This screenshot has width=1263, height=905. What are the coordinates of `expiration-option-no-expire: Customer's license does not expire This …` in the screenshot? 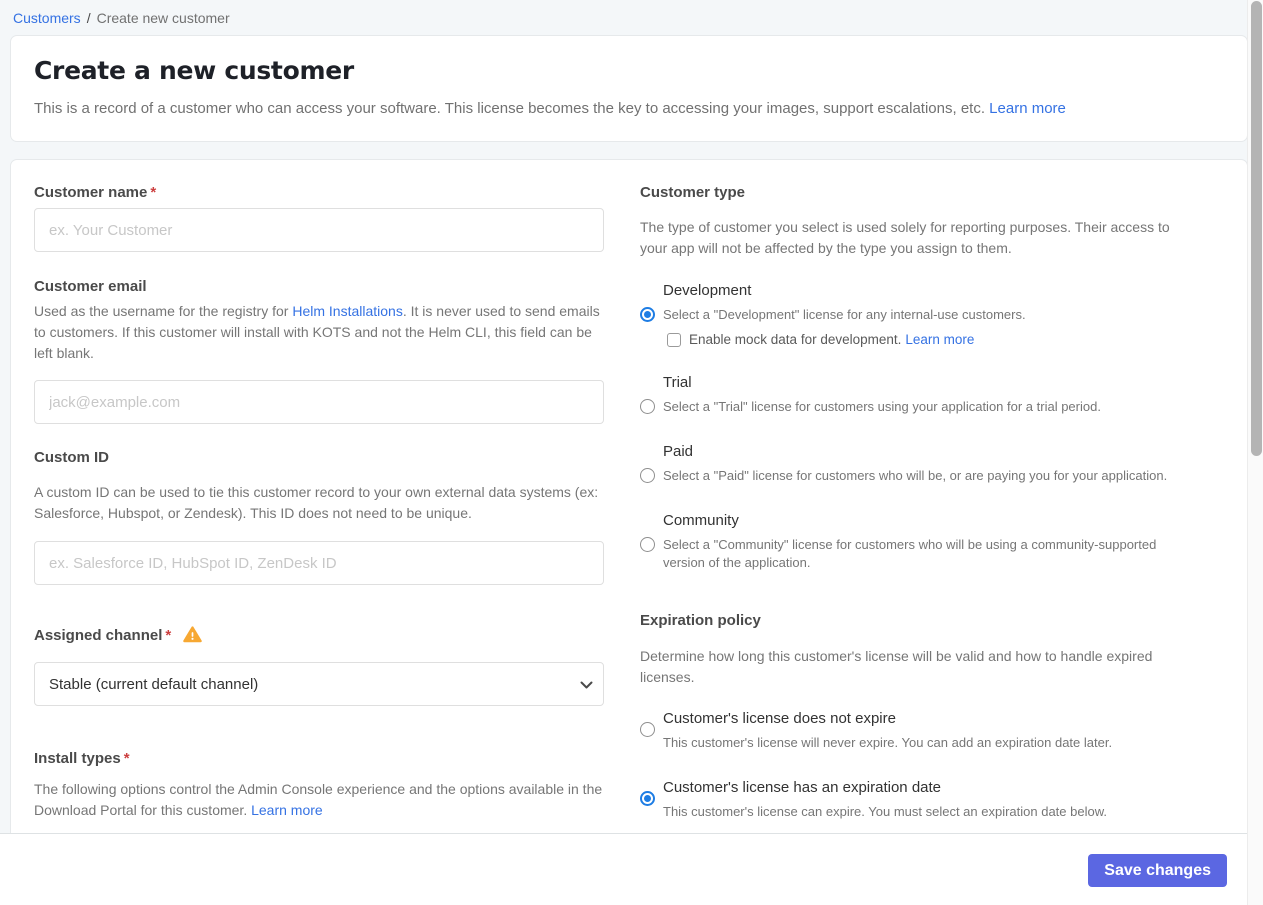 It's located at (917, 730).